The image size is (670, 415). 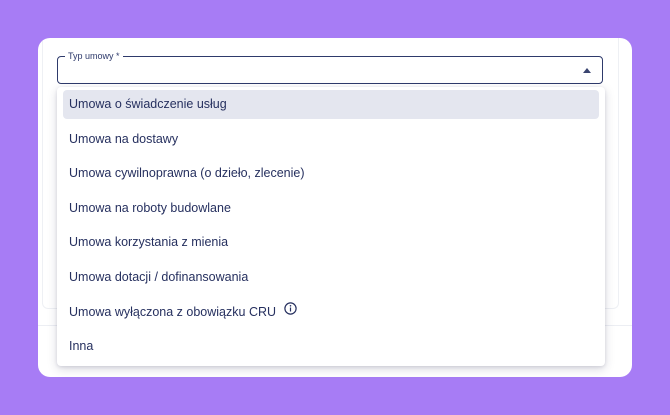 I want to click on contract-type-select: Typ umowy *, so click(x=330, y=66).